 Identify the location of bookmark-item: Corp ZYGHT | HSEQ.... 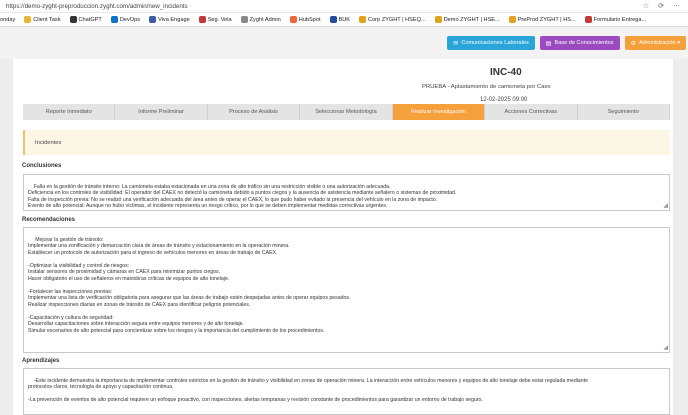
(392, 19).